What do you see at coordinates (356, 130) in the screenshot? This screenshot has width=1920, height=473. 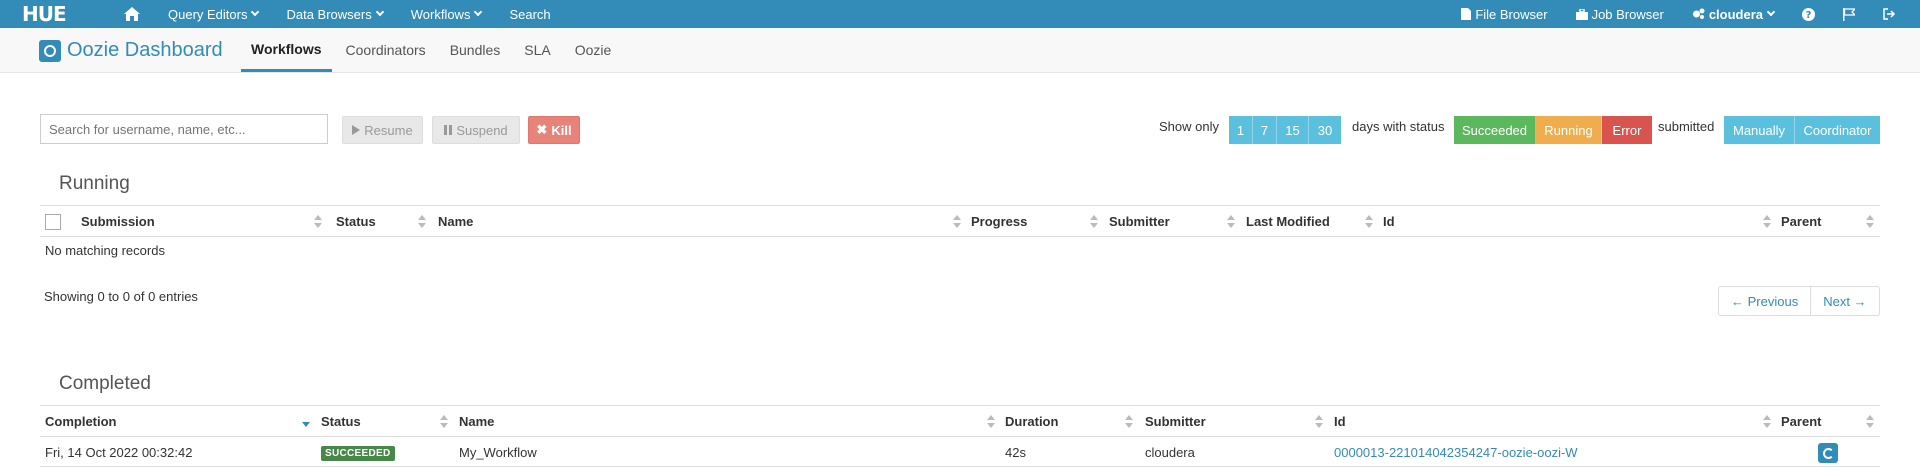 I see `play-icon` at bounding box center [356, 130].